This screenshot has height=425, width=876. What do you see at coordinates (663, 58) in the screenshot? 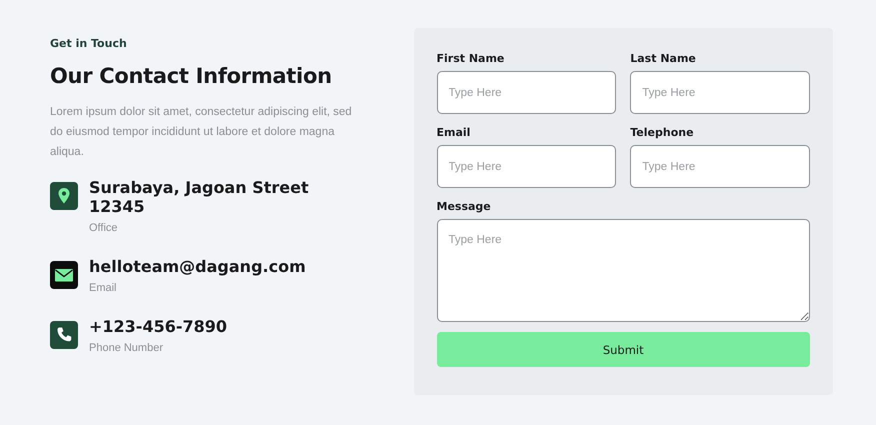
I see `field-label: Last Name` at bounding box center [663, 58].